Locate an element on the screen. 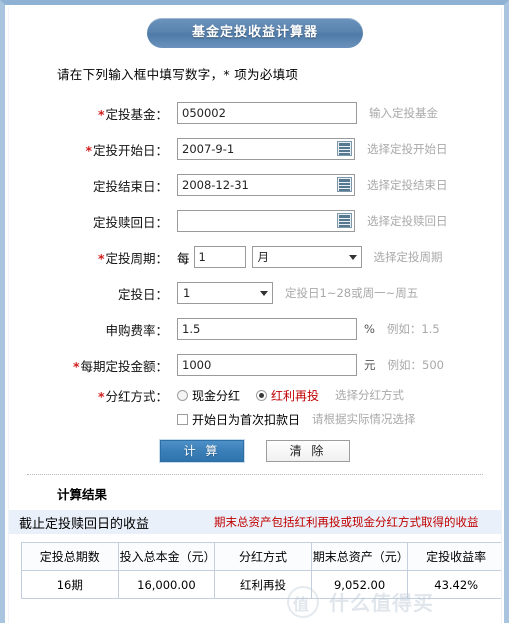 The width and height of the screenshot is (509, 623). amount-input is located at coordinates (267, 365).